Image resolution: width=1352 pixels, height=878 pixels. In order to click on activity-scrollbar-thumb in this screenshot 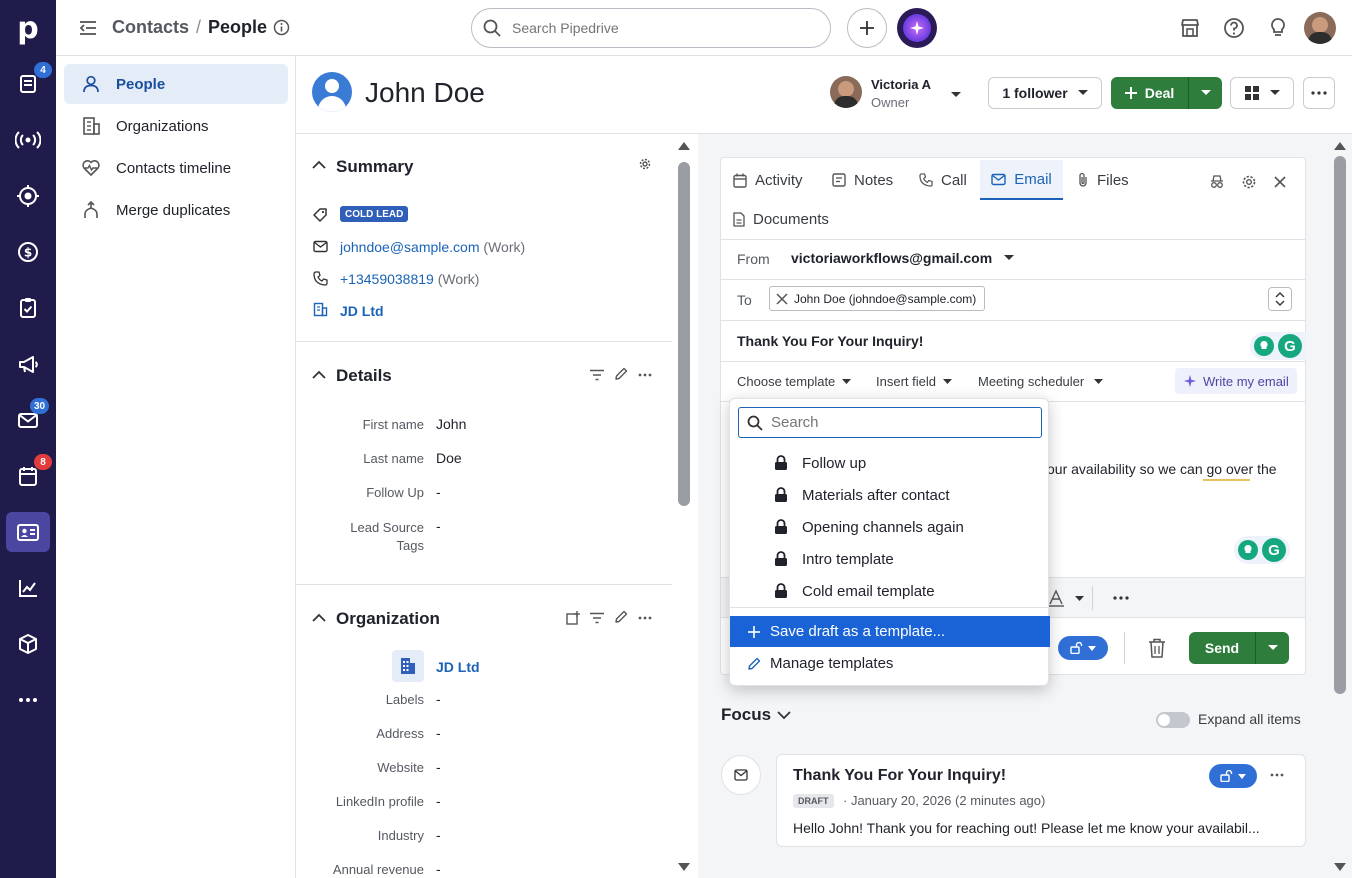, I will do `click(1340, 425)`.